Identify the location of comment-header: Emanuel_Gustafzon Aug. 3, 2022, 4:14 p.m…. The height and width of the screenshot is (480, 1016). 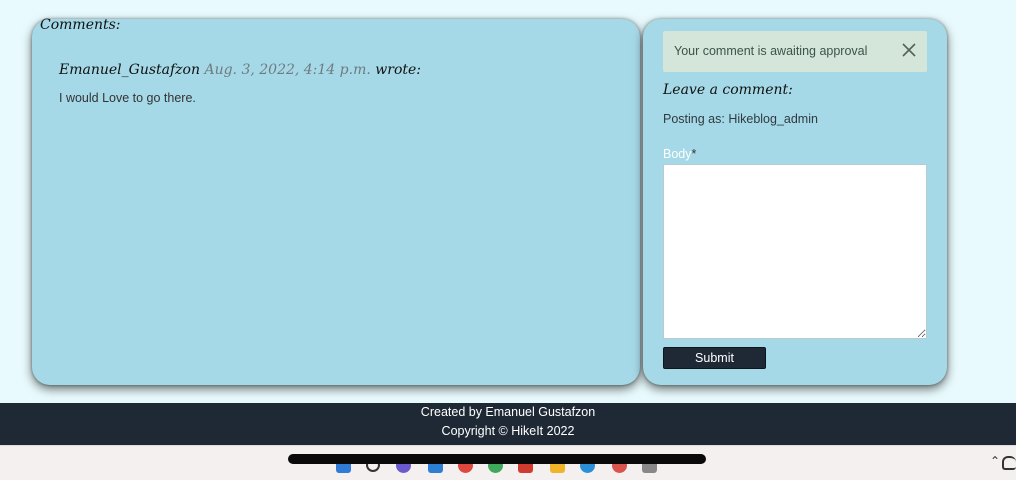
(240, 70).